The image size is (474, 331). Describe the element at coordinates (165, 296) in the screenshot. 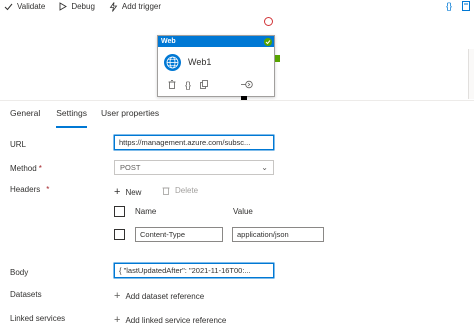

I see `add-dataset-label: Add dataset reference` at that location.